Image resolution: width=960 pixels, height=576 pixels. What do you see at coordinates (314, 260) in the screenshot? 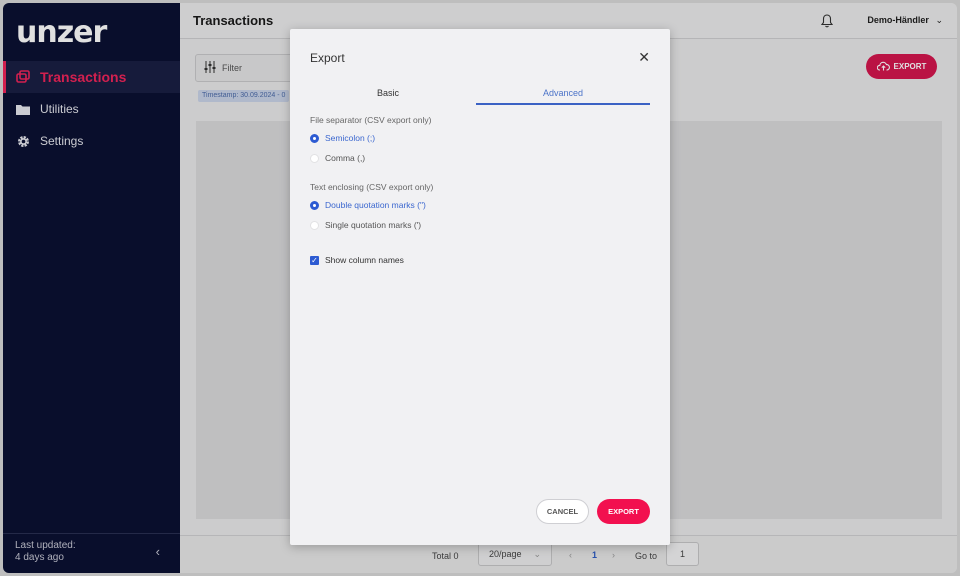
I see `checkmark-icon: ✓` at bounding box center [314, 260].